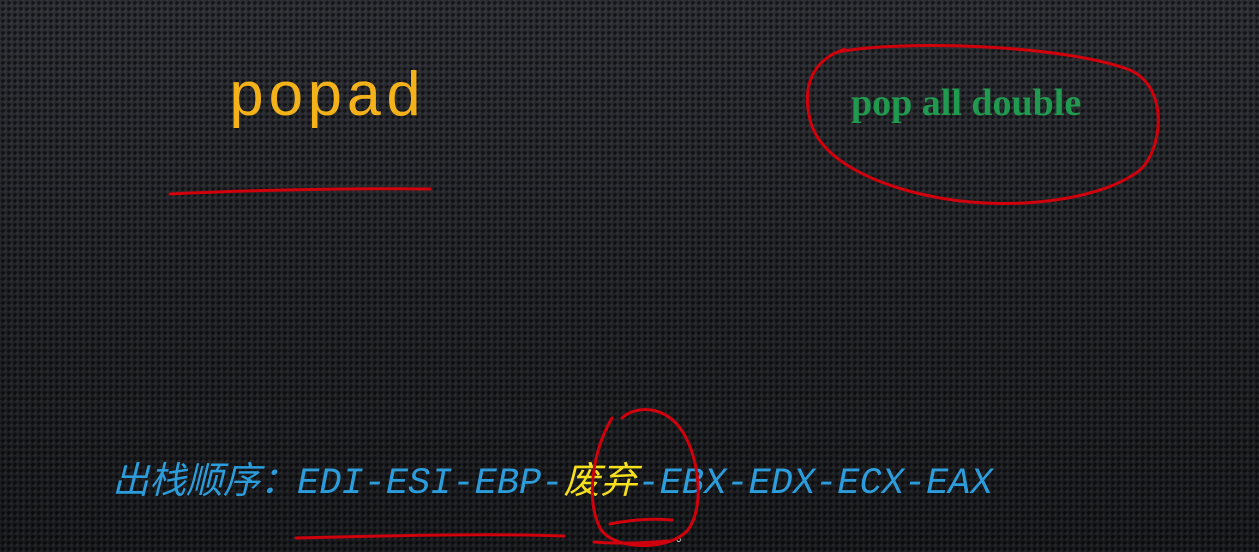 Image resolution: width=1259 pixels, height=552 pixels. Describe the element at coordinates (430, 484) in the screenshot. I see `pop-order-registers-first: EDI-ESI-EBP-` at that location.